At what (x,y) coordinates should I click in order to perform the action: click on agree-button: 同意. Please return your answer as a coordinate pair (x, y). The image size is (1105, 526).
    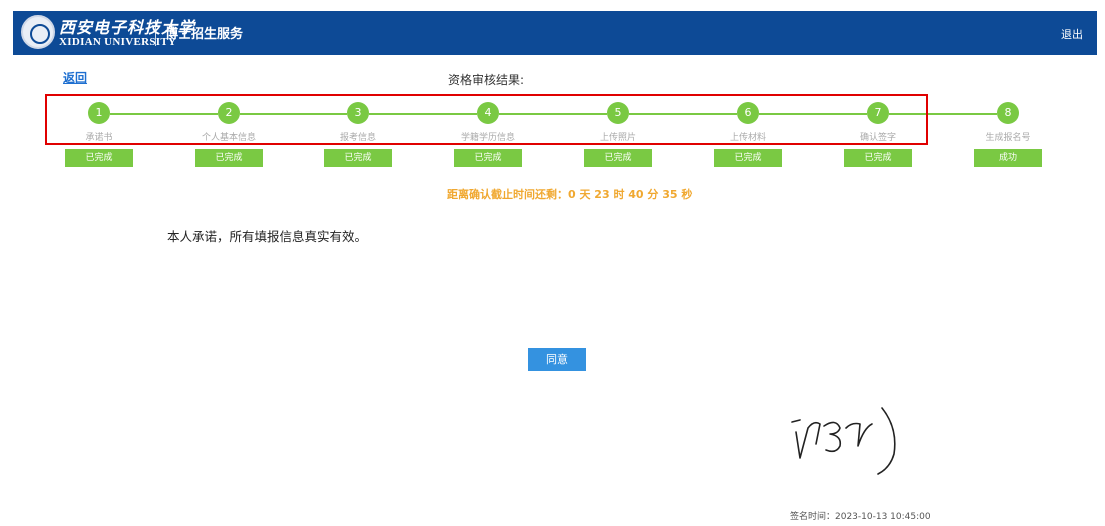
    Looking at the image, I should click on (557, 359).